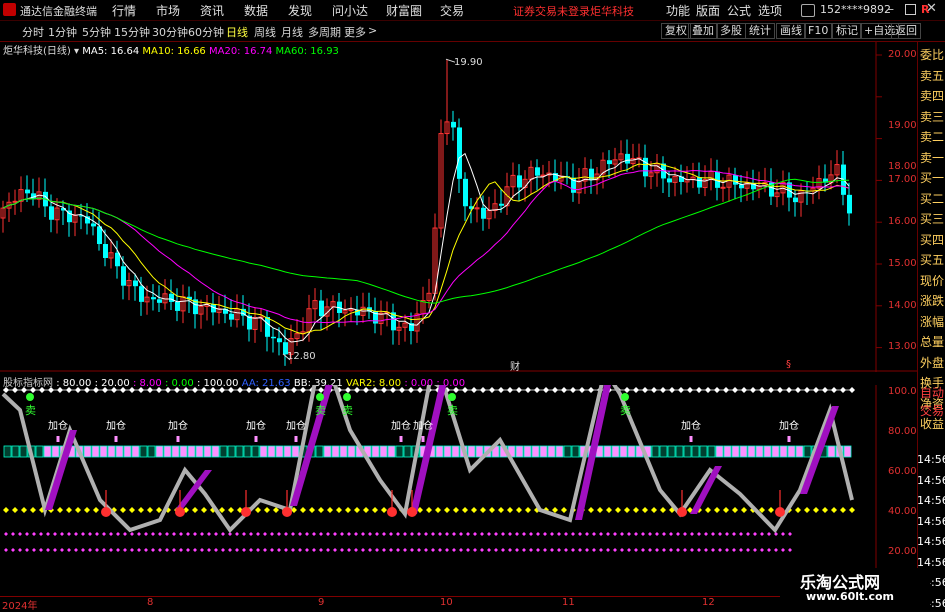 This screenshot has height=612, width=945. I want to click on tab-15min: 15分钟, so click(132, 32).